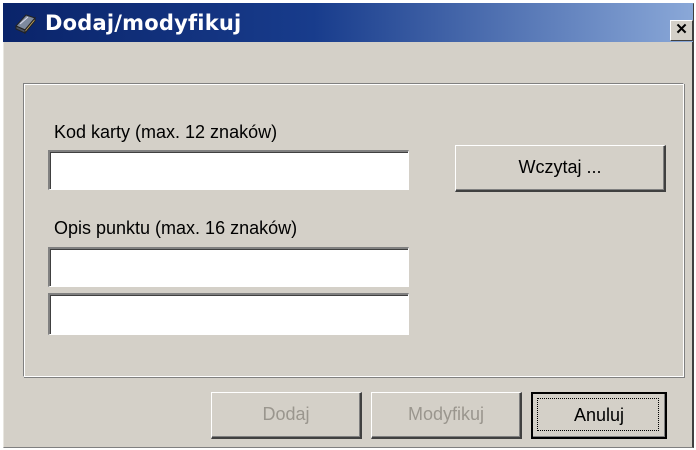  Describe the element at coordinates (166, 132) in the screenshot. I see `card-code-label: Kod karty (max. 12 znaków)` at that location.